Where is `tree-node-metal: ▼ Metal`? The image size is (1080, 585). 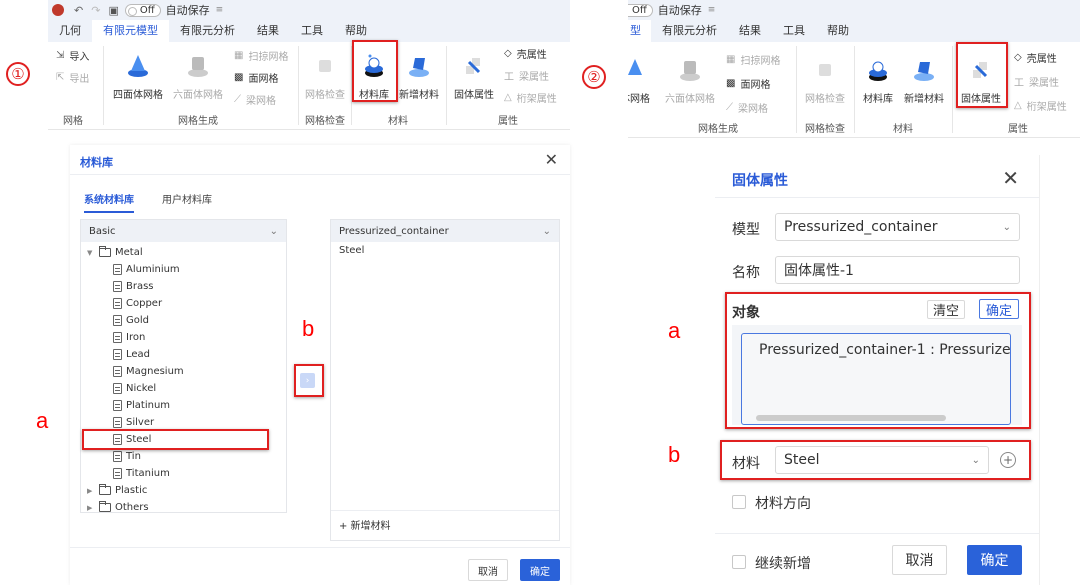
tree-node-metal: ▼ Metal is located at coordinates (186, 252).